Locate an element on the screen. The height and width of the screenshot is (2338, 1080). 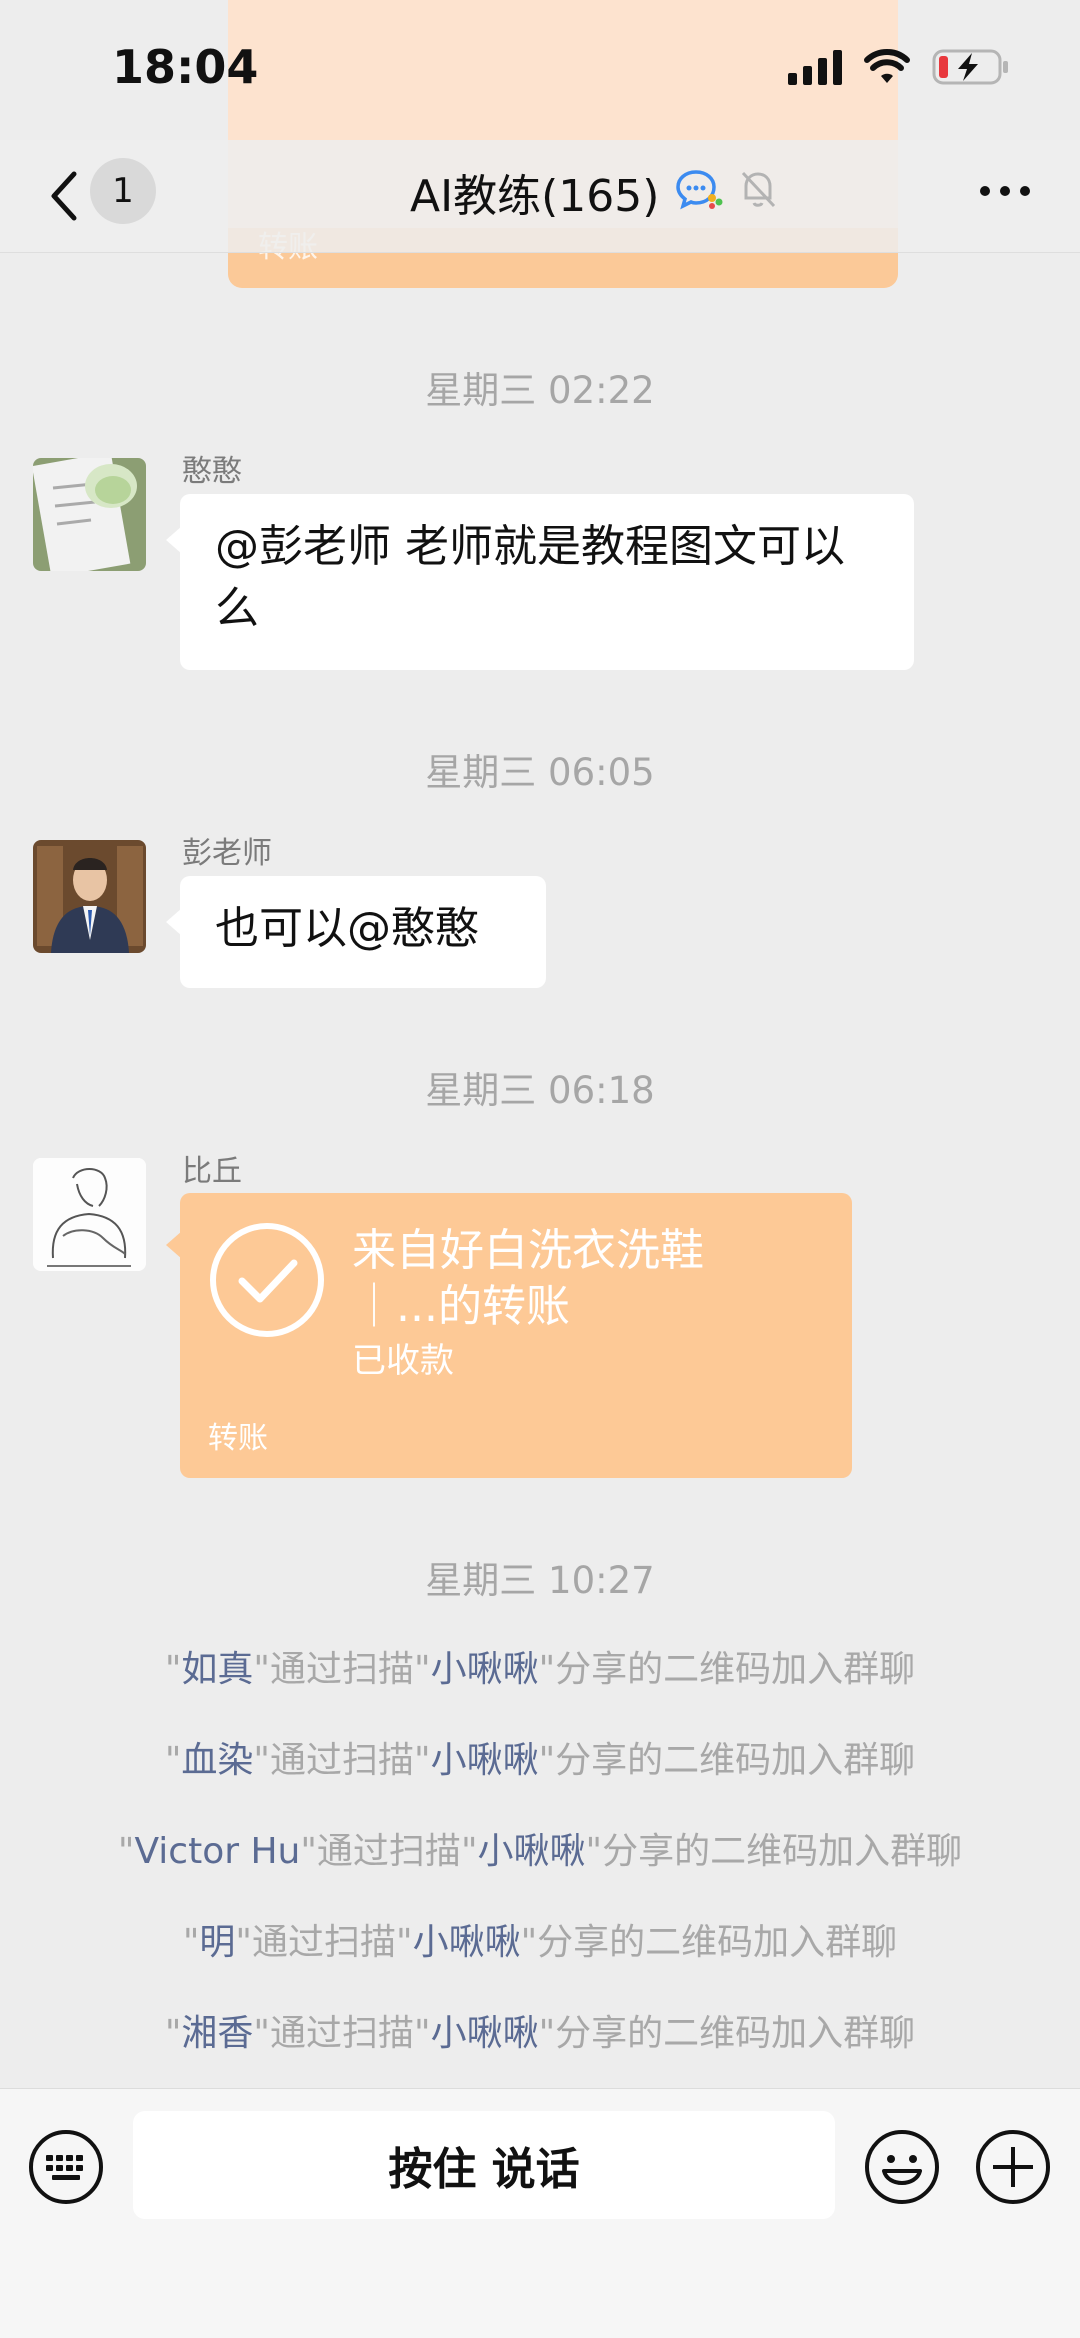
transfer-title: 来自好白洗衣洗鞋｜...的转账 is located at coordinates (528, 1278).